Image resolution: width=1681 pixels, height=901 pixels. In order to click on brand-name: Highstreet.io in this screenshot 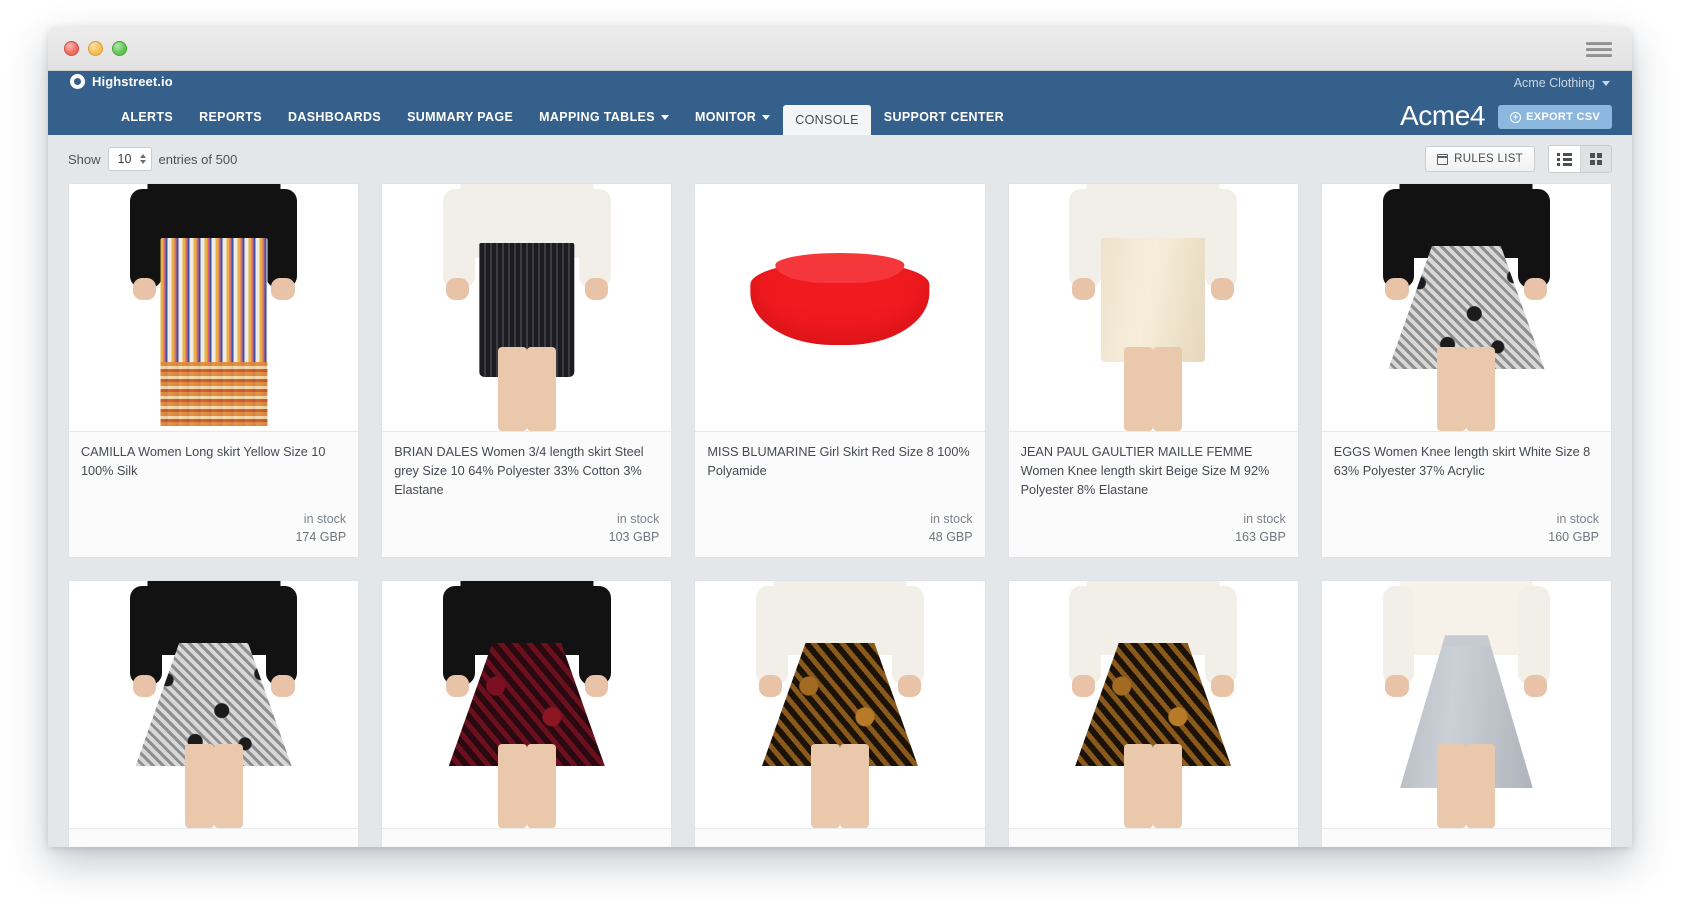, I will do `click(132, 81)`.